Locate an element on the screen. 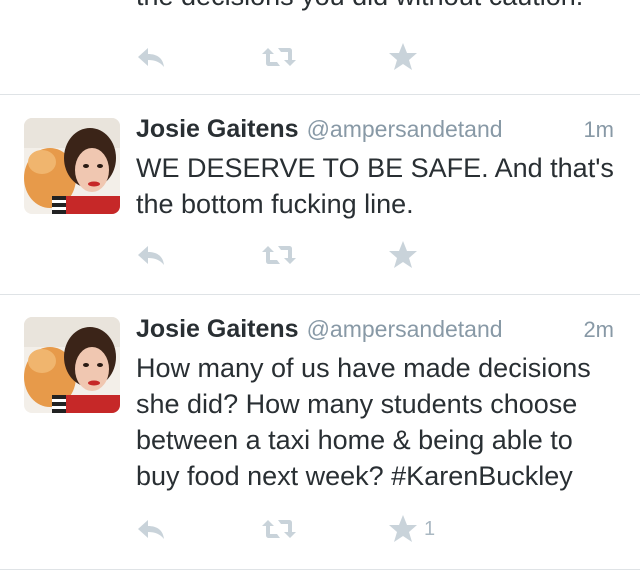  favorite-button: 1 is located at coordinates (411, 529).